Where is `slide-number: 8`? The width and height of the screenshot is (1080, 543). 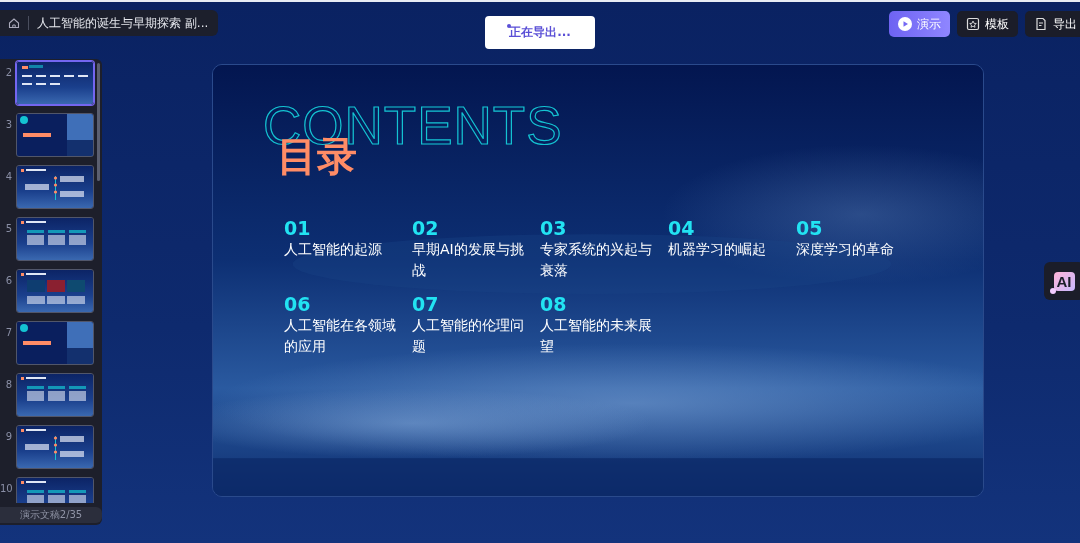
slide-number: 8 is located at coordinates (8, 384).